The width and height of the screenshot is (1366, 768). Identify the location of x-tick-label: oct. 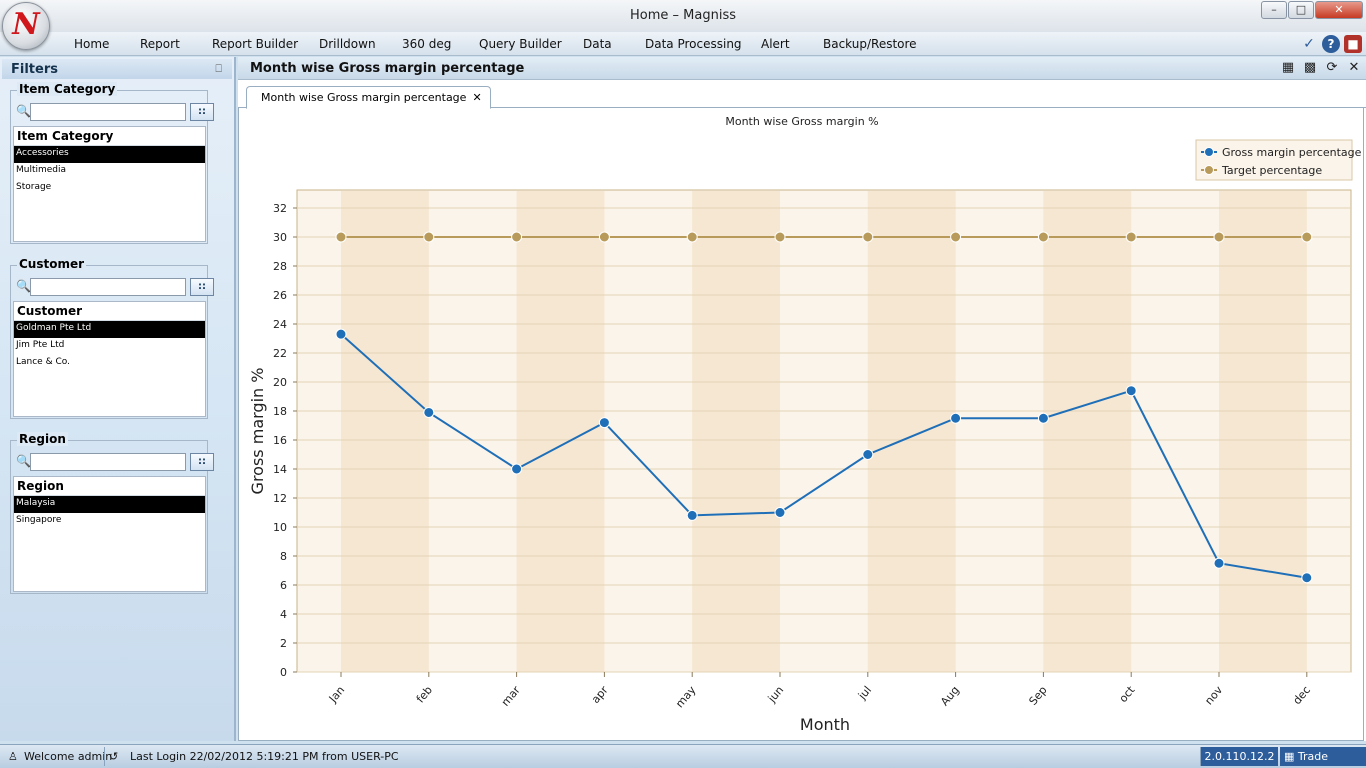
(1127, 694).